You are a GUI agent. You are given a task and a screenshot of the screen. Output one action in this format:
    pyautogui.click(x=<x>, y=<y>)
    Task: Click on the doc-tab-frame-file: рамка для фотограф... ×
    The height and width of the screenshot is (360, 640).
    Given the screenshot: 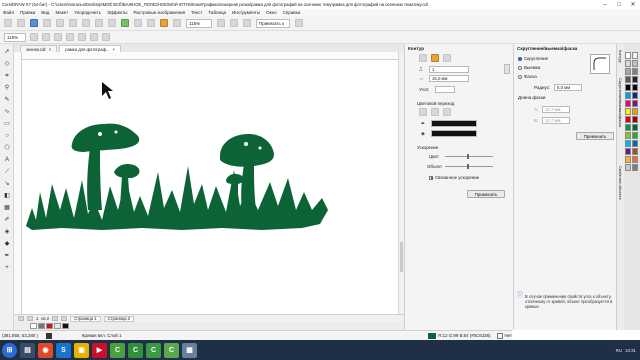 What is the action you would take?
    pyautogui.click(x=90, y=48)
    